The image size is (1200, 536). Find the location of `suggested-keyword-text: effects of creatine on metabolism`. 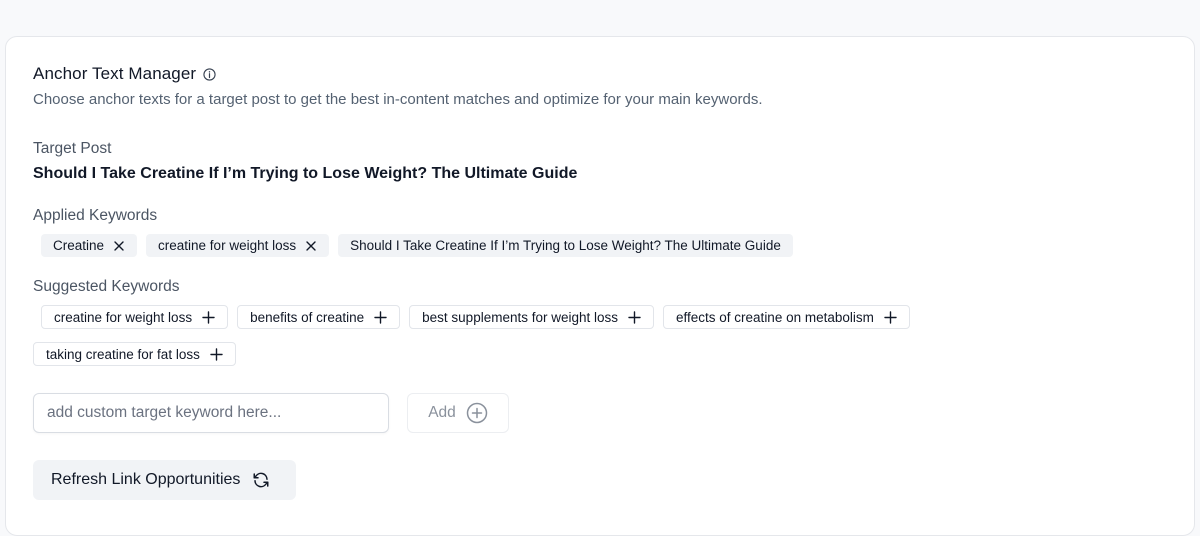

suggested-keyword-text: effects of creatine on metabolism is located at coordinates (775, 317).